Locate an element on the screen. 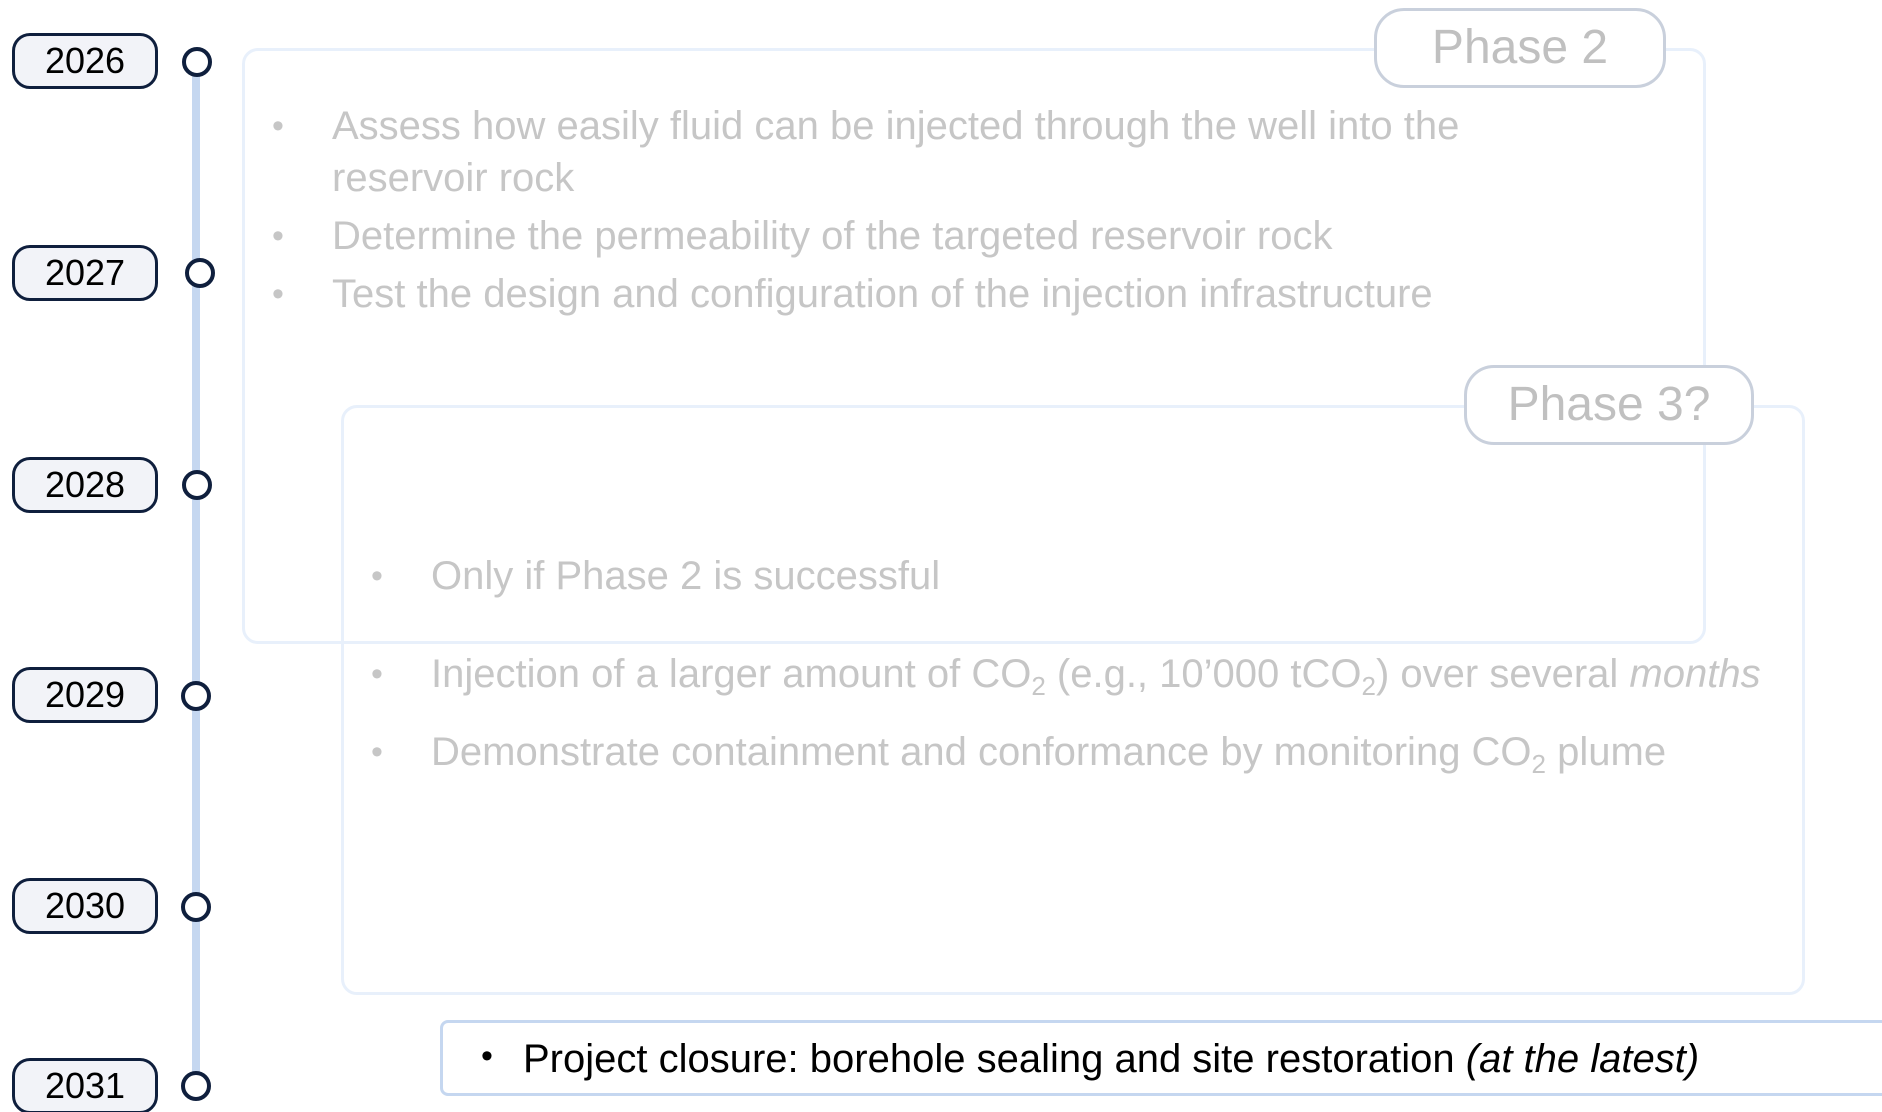  tick-marker-2031 is located at coordinates (196, 1086).